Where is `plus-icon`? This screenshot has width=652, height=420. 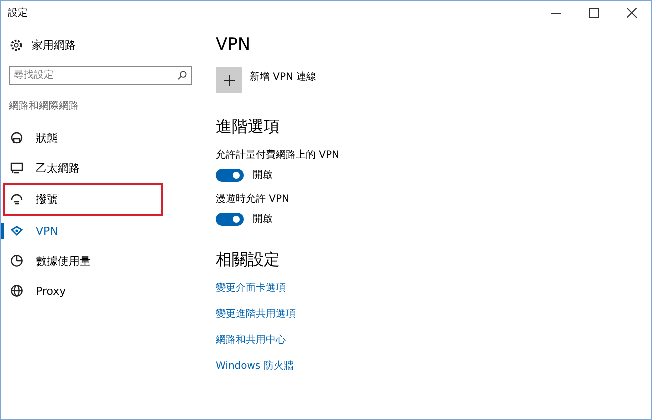 plus-icon is located at coordinates (229, 80).